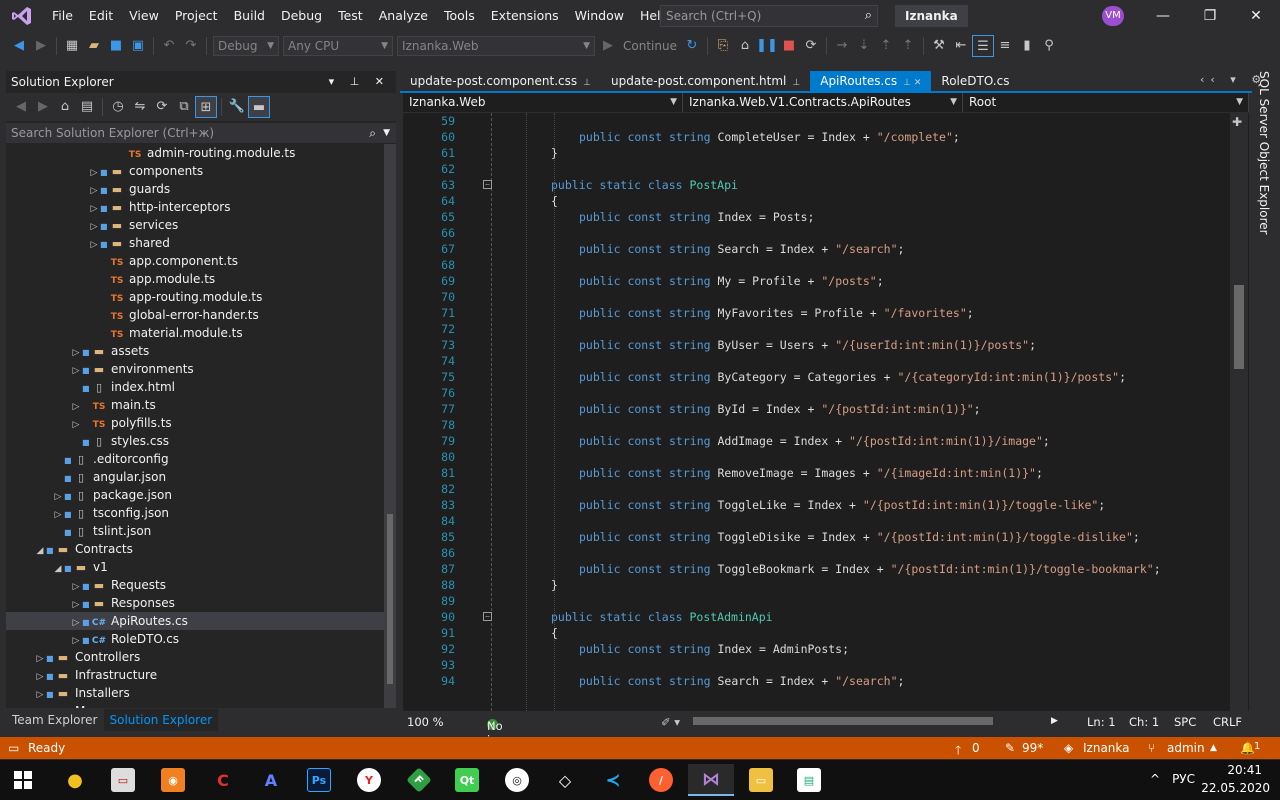  Describe the element at coordinates (195, 333) in the screenshot. I see `tree-item: TS material.module.ts` at that location.